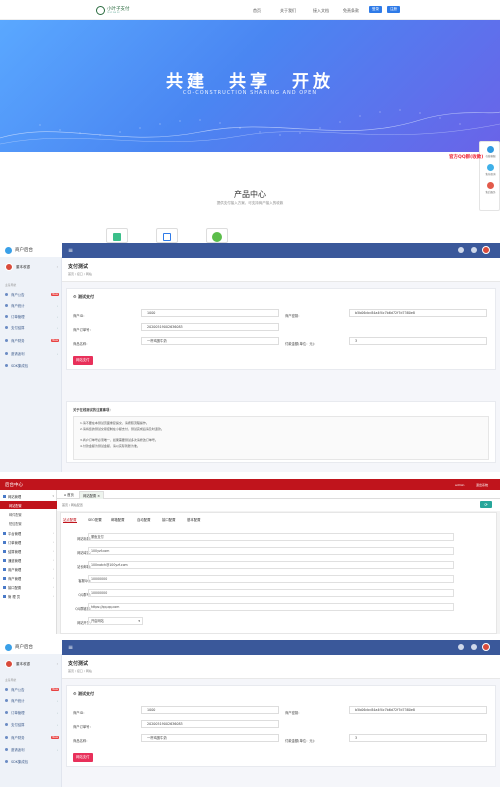 The height and width of the screenshot is (787, 500). I want to click on product-center-title: 产品中心, so click(250, 194).